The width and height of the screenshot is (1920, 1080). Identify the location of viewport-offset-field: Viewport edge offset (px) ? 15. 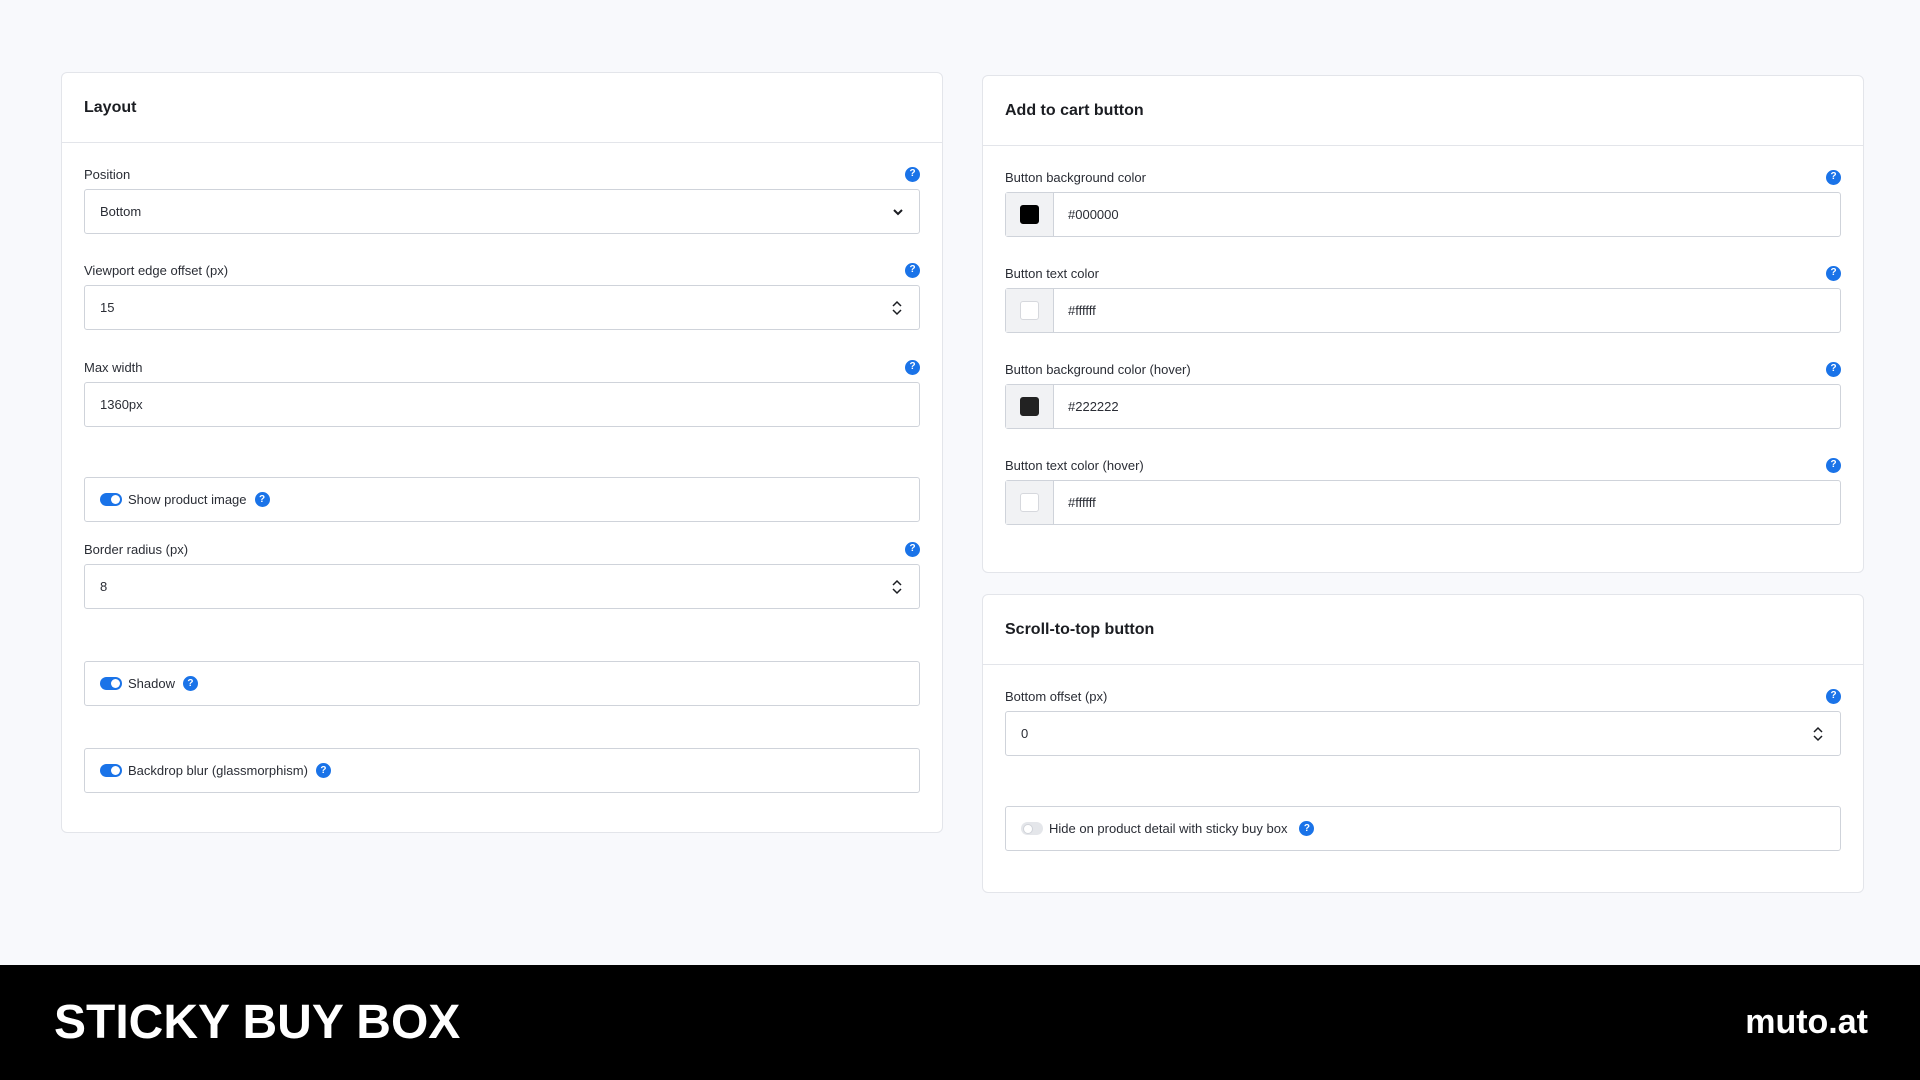
(502, 295).